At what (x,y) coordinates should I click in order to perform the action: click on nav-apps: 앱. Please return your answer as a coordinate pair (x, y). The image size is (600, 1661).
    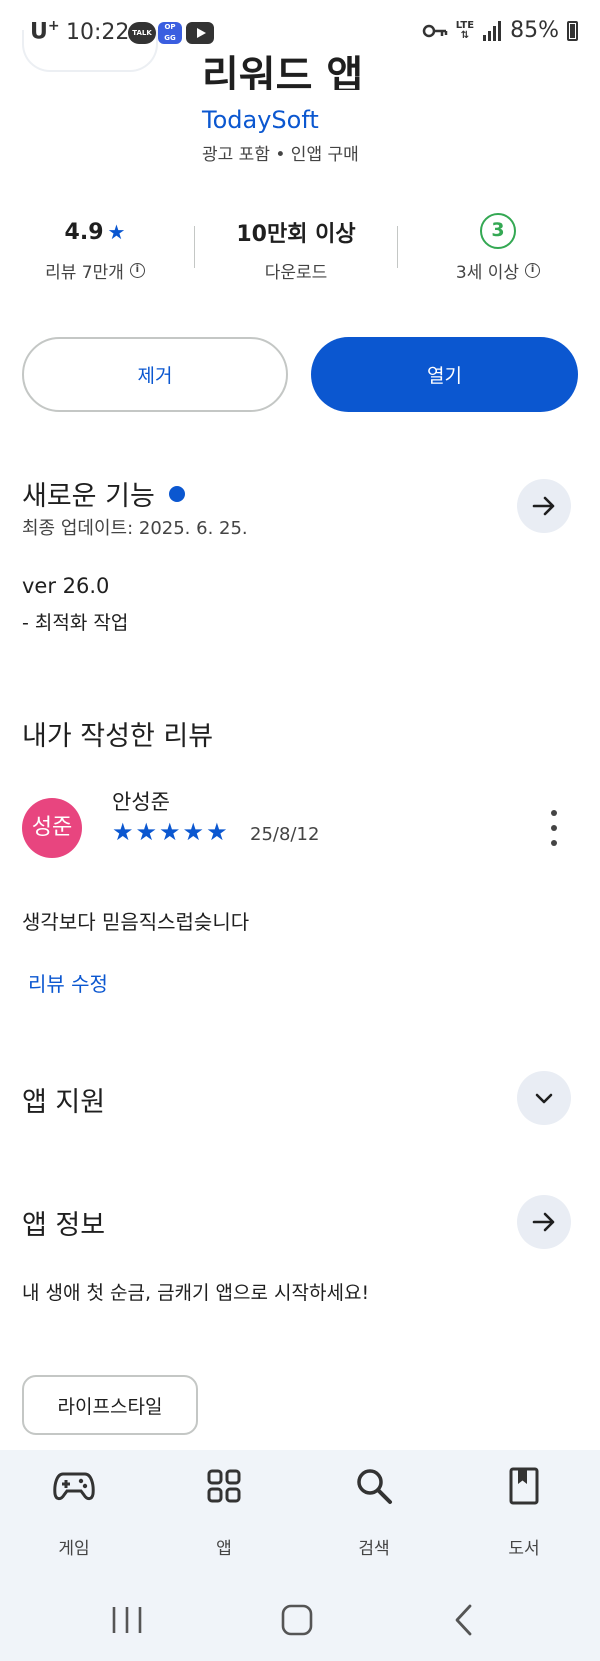
    Looking at the image, I should click on (224, 1512).